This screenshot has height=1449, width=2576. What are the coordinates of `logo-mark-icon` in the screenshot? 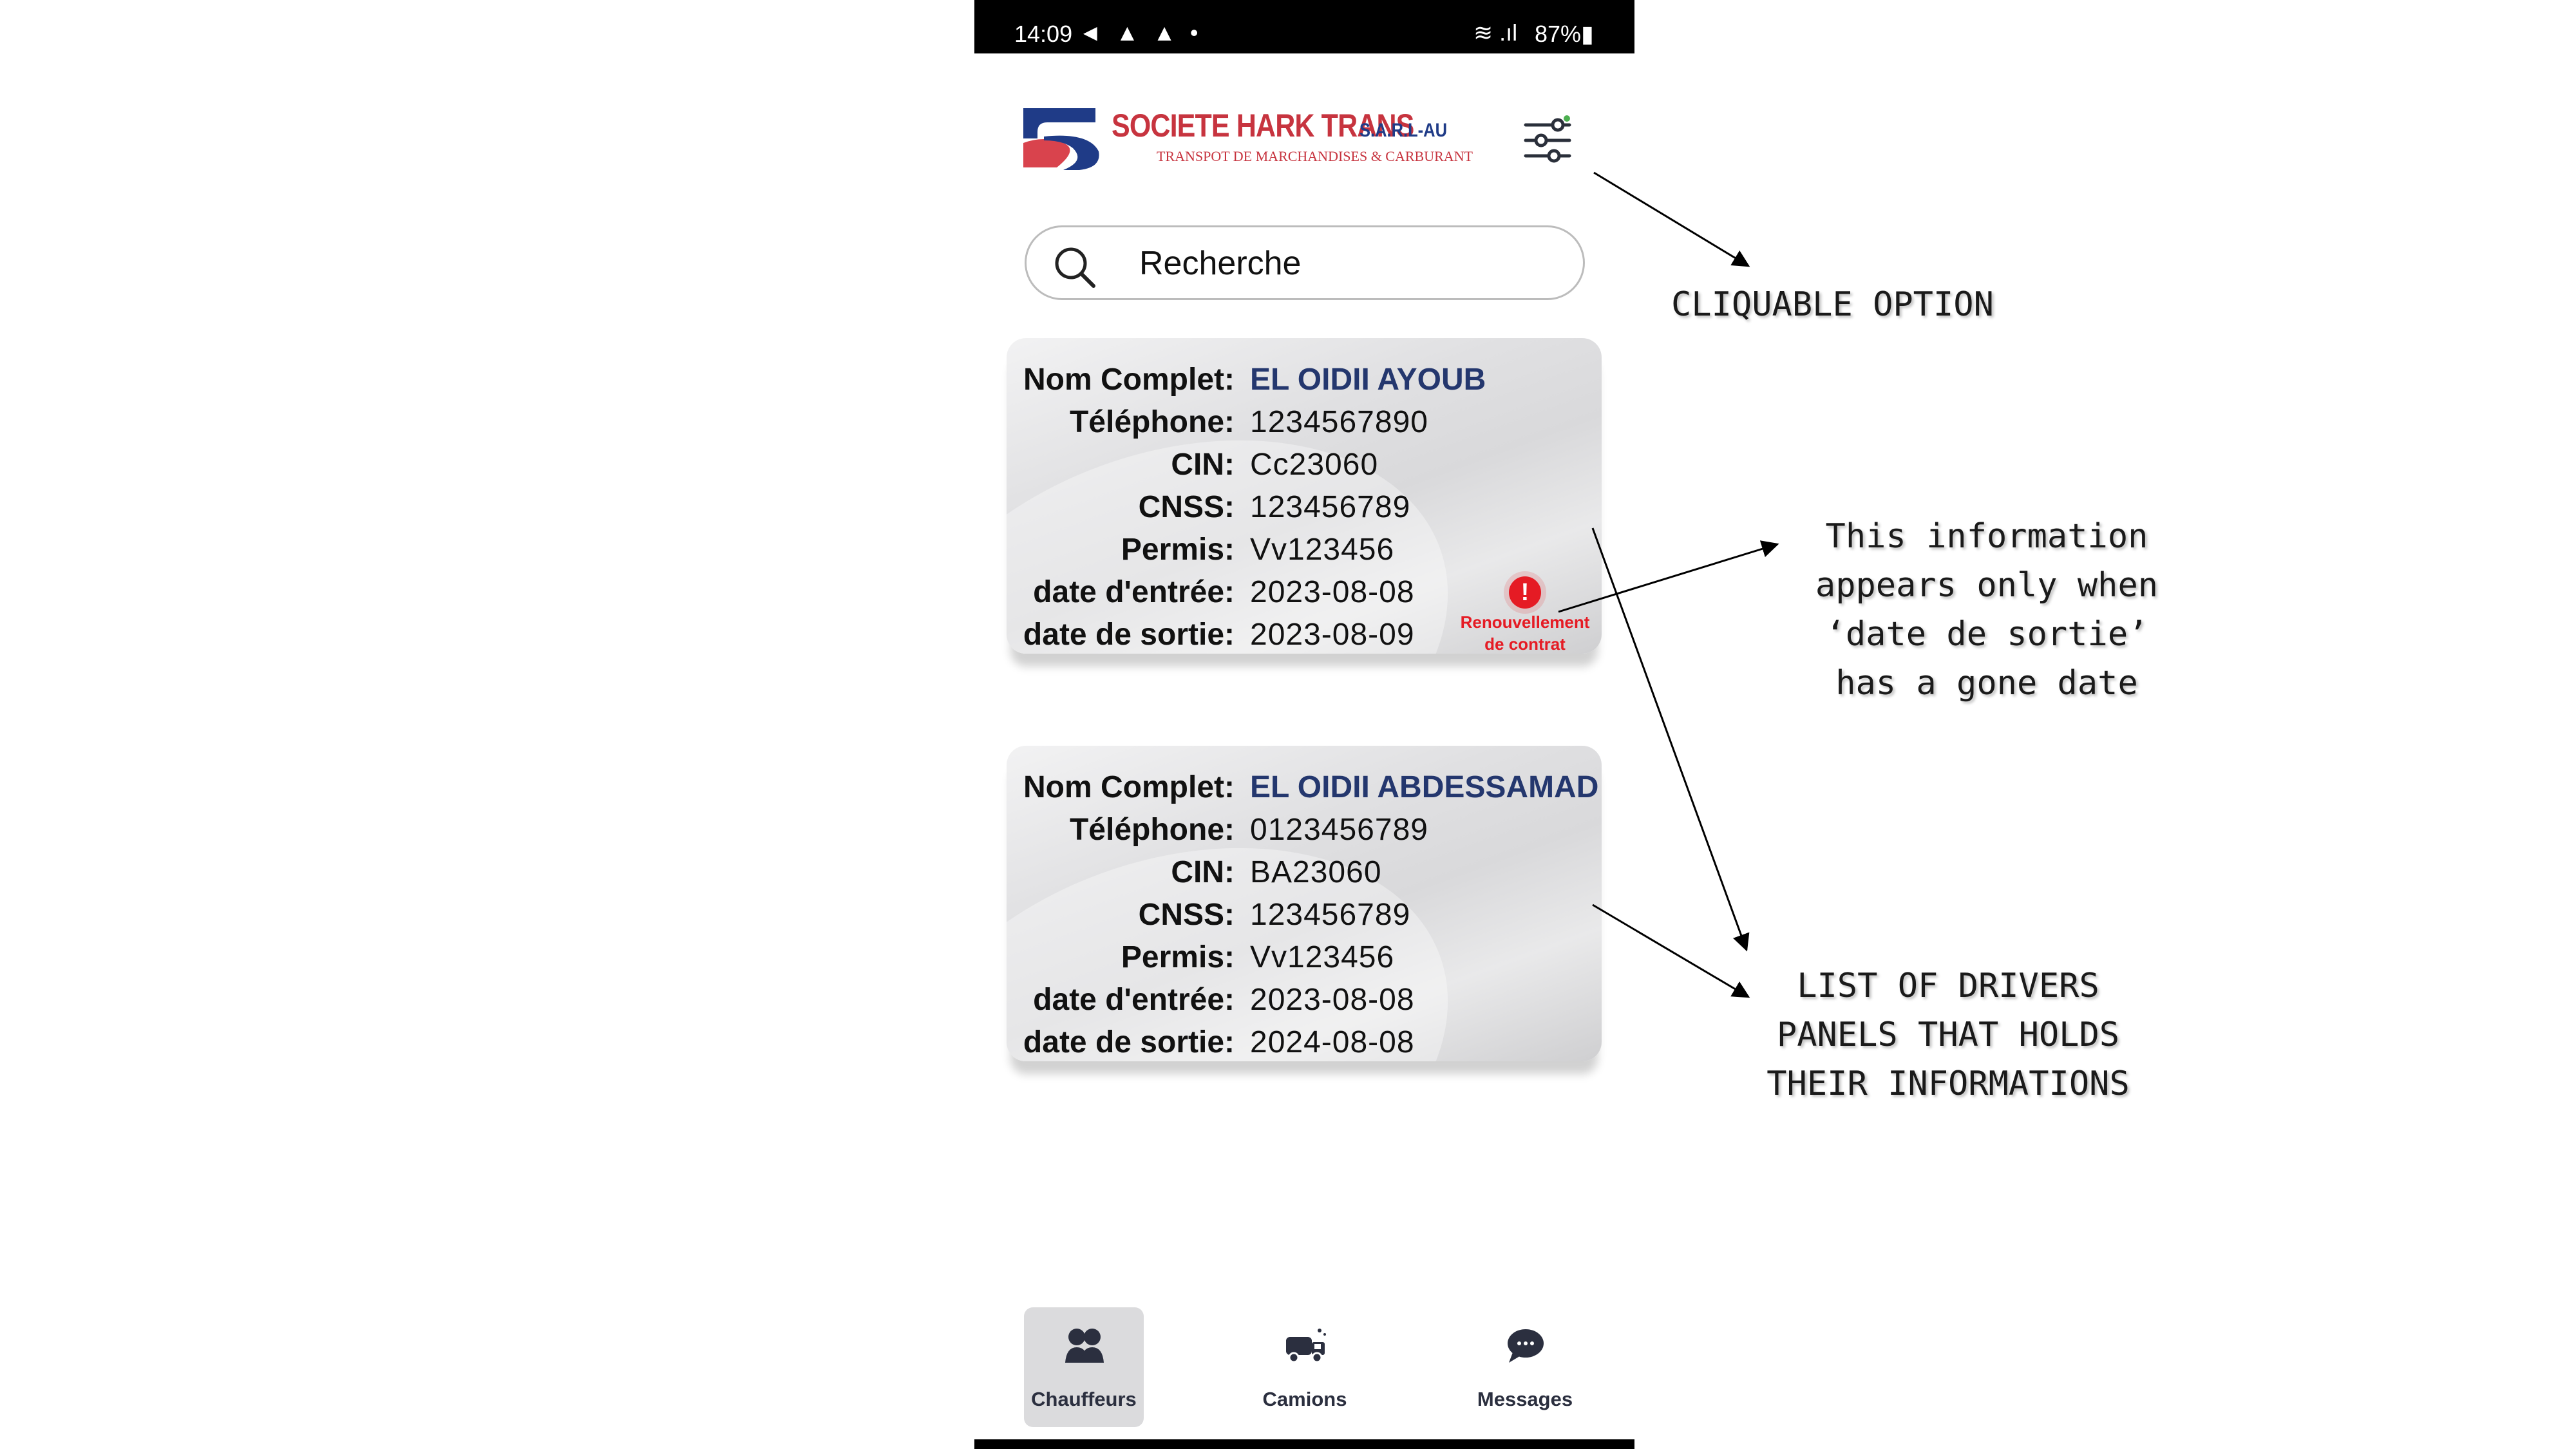 It's located at (1061, 139).